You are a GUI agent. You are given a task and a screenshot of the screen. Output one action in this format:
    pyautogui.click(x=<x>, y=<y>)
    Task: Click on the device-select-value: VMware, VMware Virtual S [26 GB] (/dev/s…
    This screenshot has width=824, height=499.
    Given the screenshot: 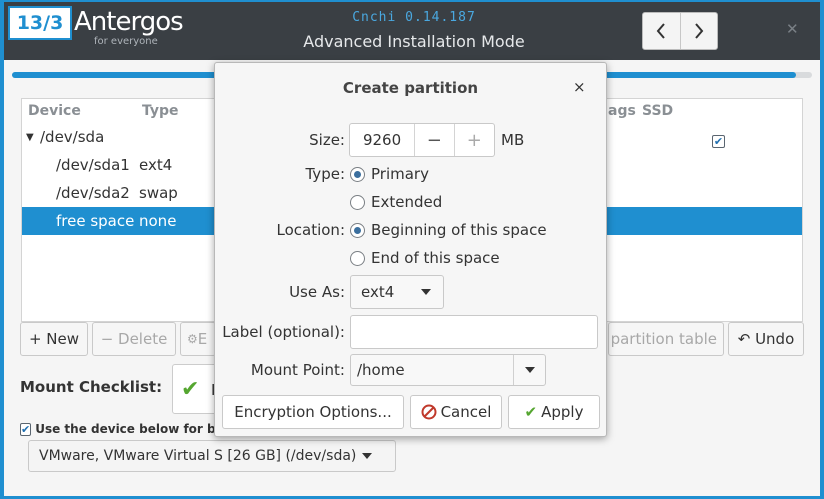 What is the action you would take?
    pyautogui.click(x=198, y=456)
    